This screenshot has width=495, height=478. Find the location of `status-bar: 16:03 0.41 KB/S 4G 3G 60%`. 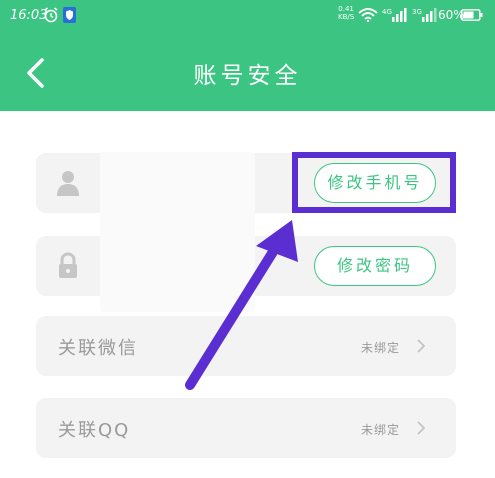

status-bar: 16:03 0.41 KB/S 4G 3G 60% is located at coordinates (247, 17).